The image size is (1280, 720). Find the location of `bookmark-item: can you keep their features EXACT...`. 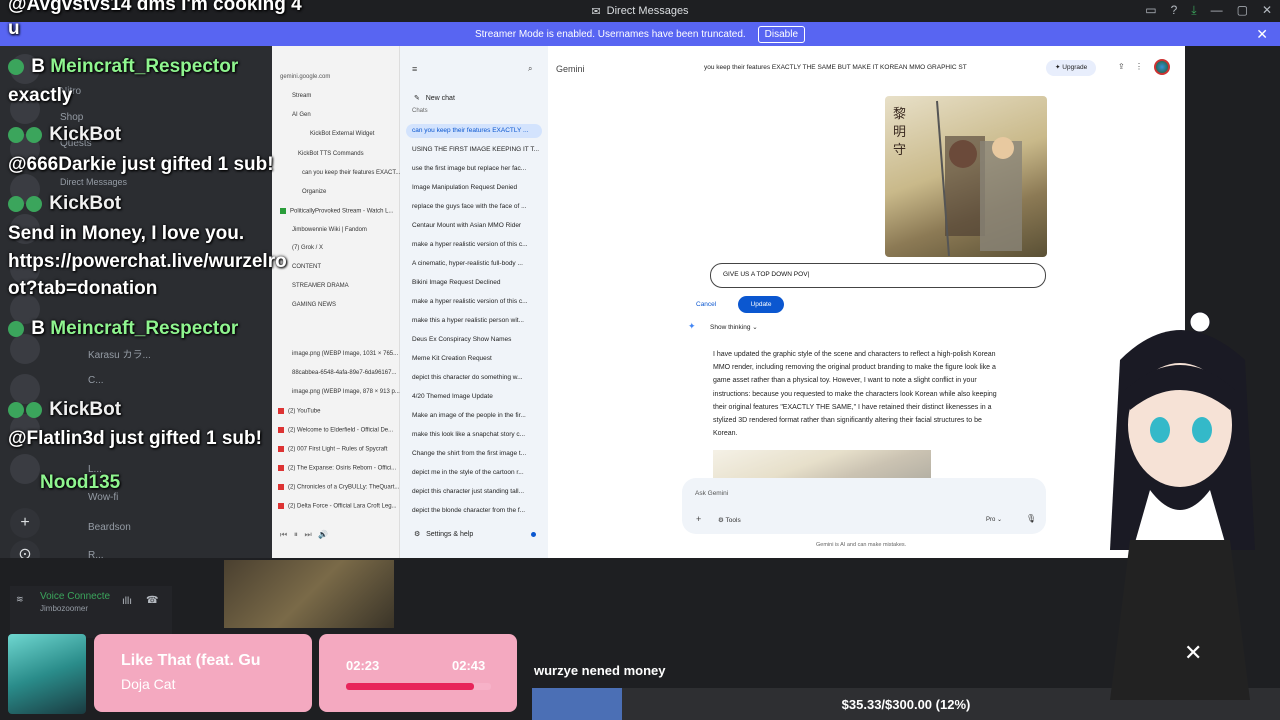

bookmark-item: can you keep their features EXACT... is located at coordinates (351, 173).